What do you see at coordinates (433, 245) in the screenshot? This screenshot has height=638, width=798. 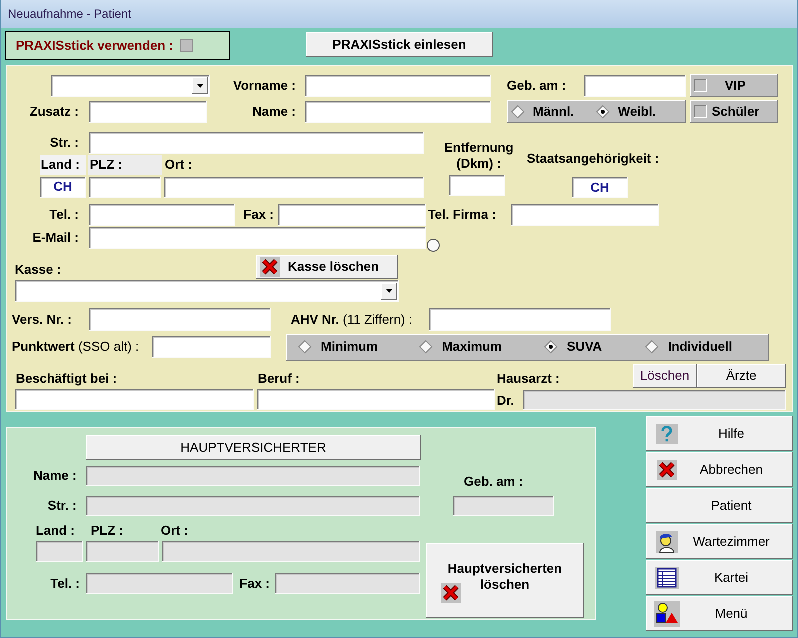 I see `radio-button` at bounding box center [433, 245].